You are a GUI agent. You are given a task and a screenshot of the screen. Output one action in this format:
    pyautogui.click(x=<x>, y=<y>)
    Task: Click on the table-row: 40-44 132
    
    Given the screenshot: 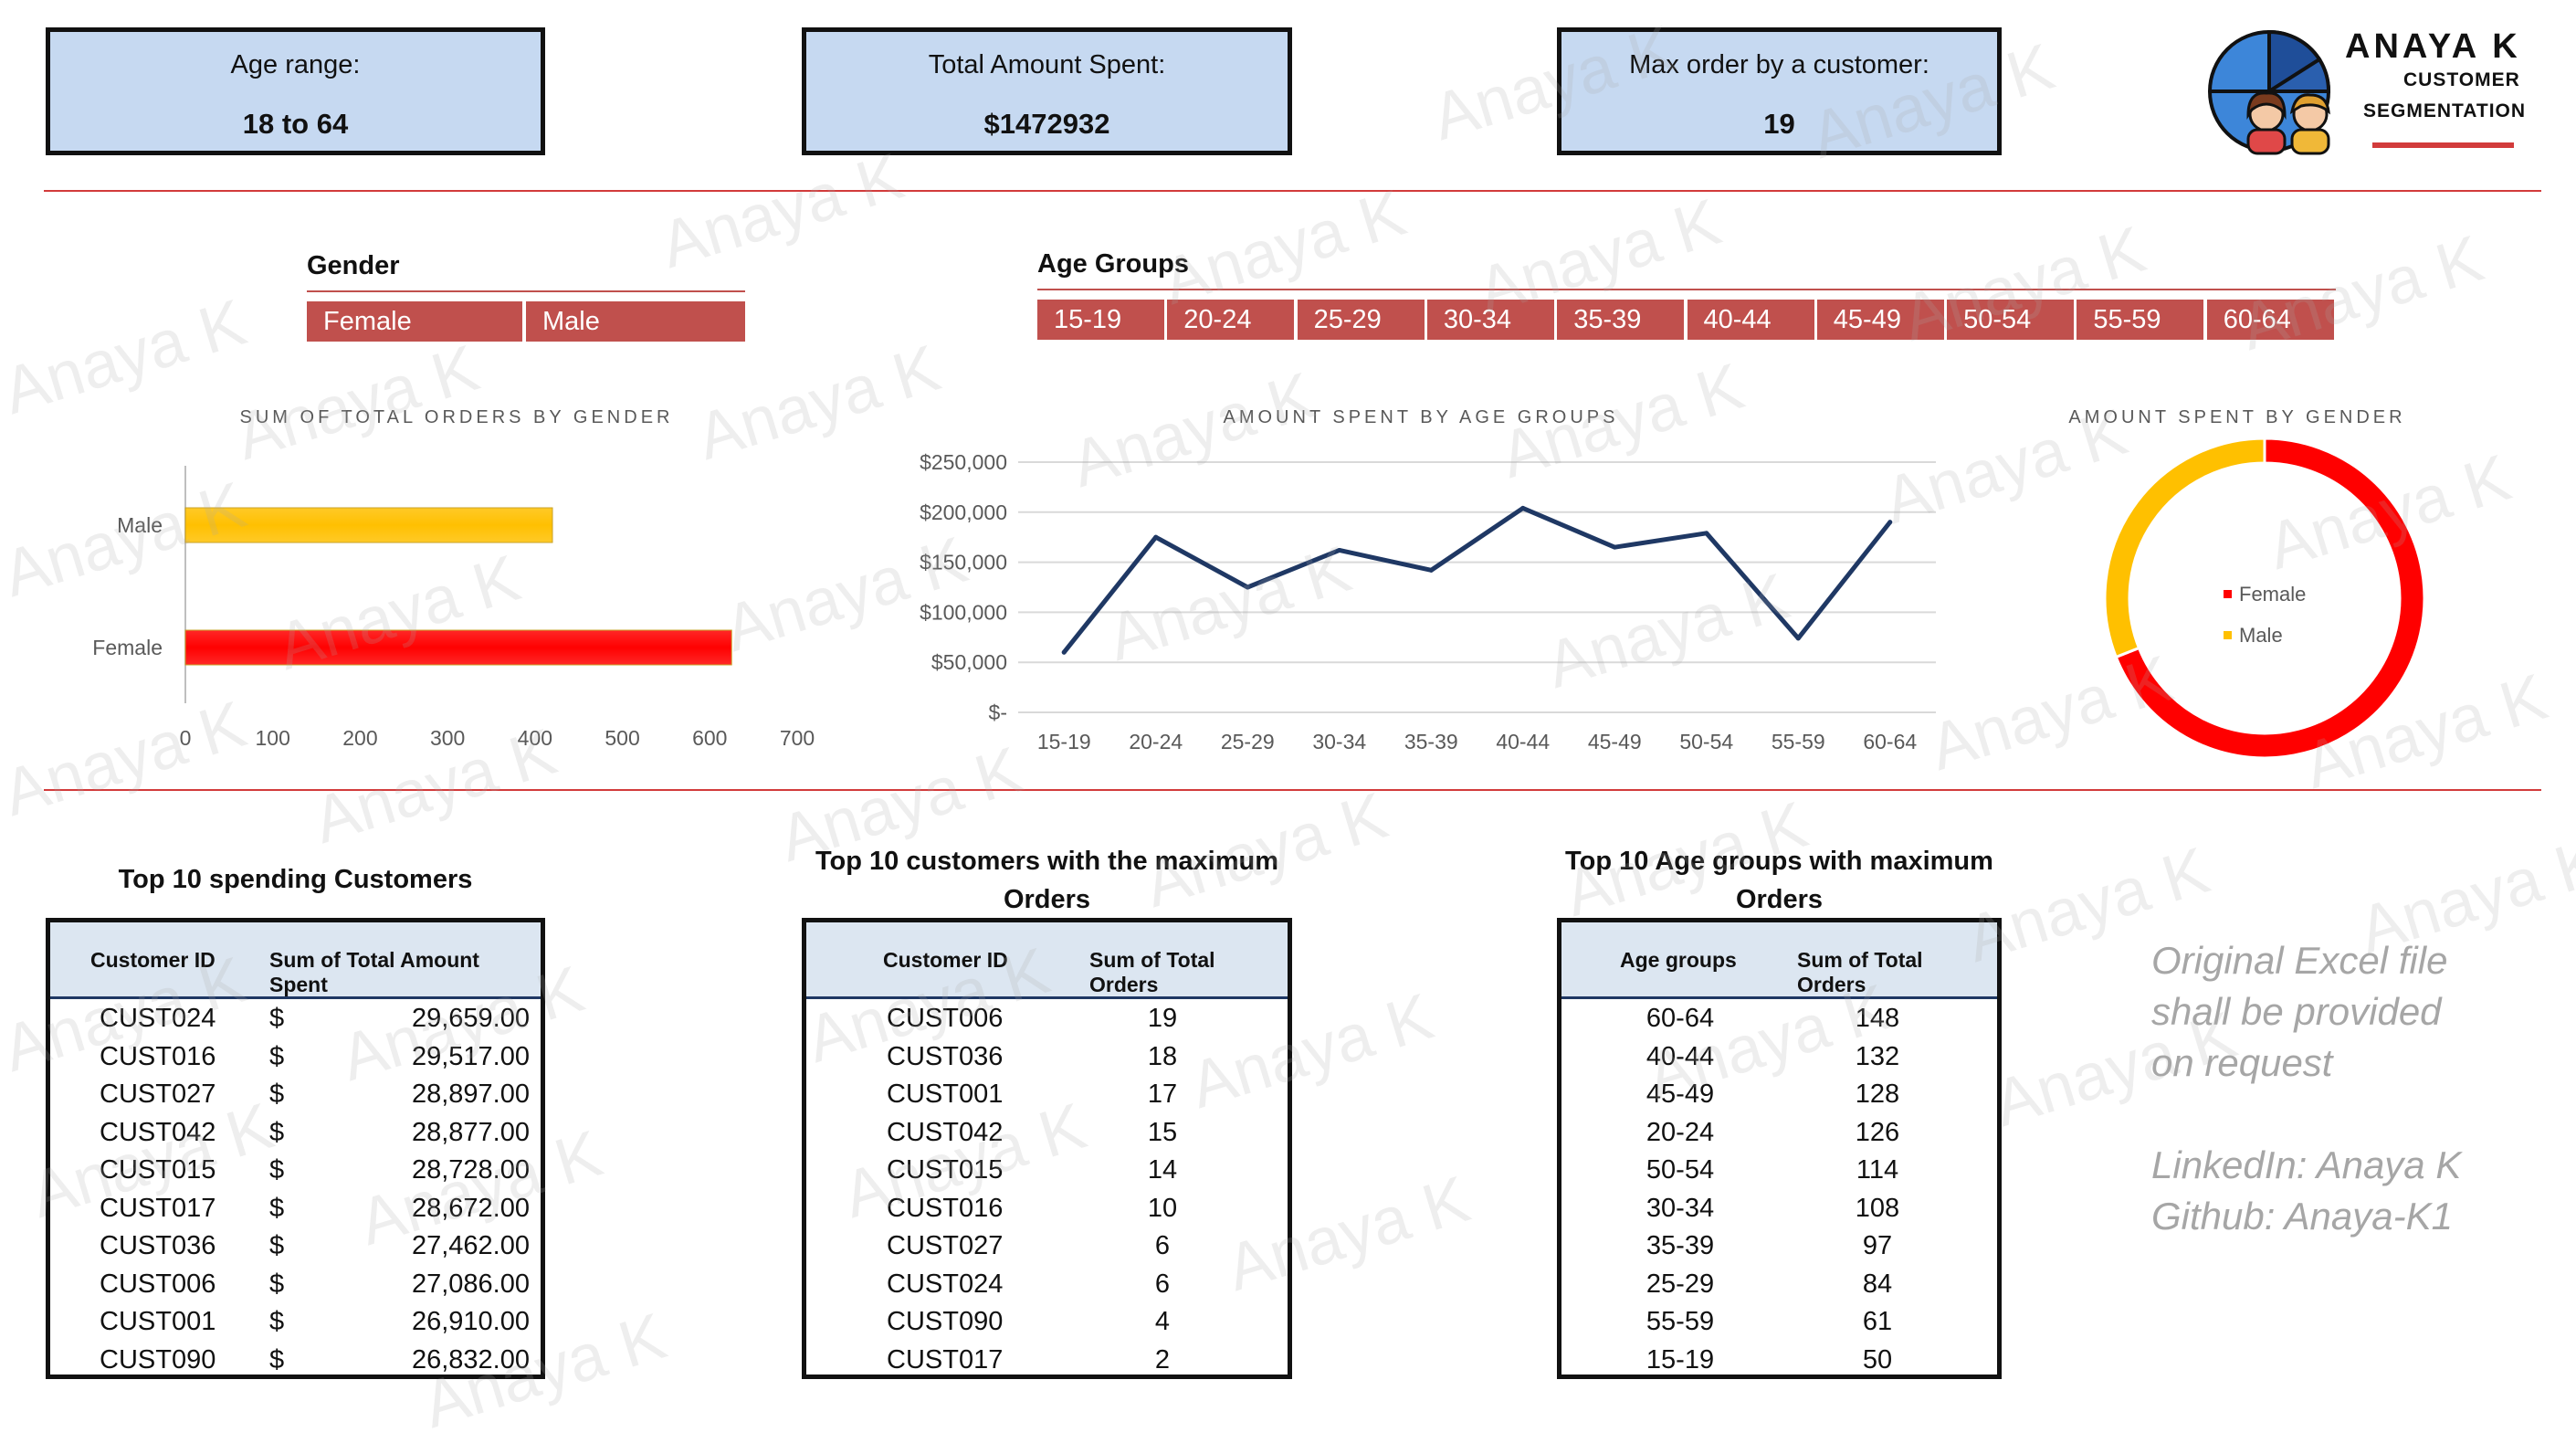 What is the action you would take?
    pyautogui.click(x=1779, y=1056)
    